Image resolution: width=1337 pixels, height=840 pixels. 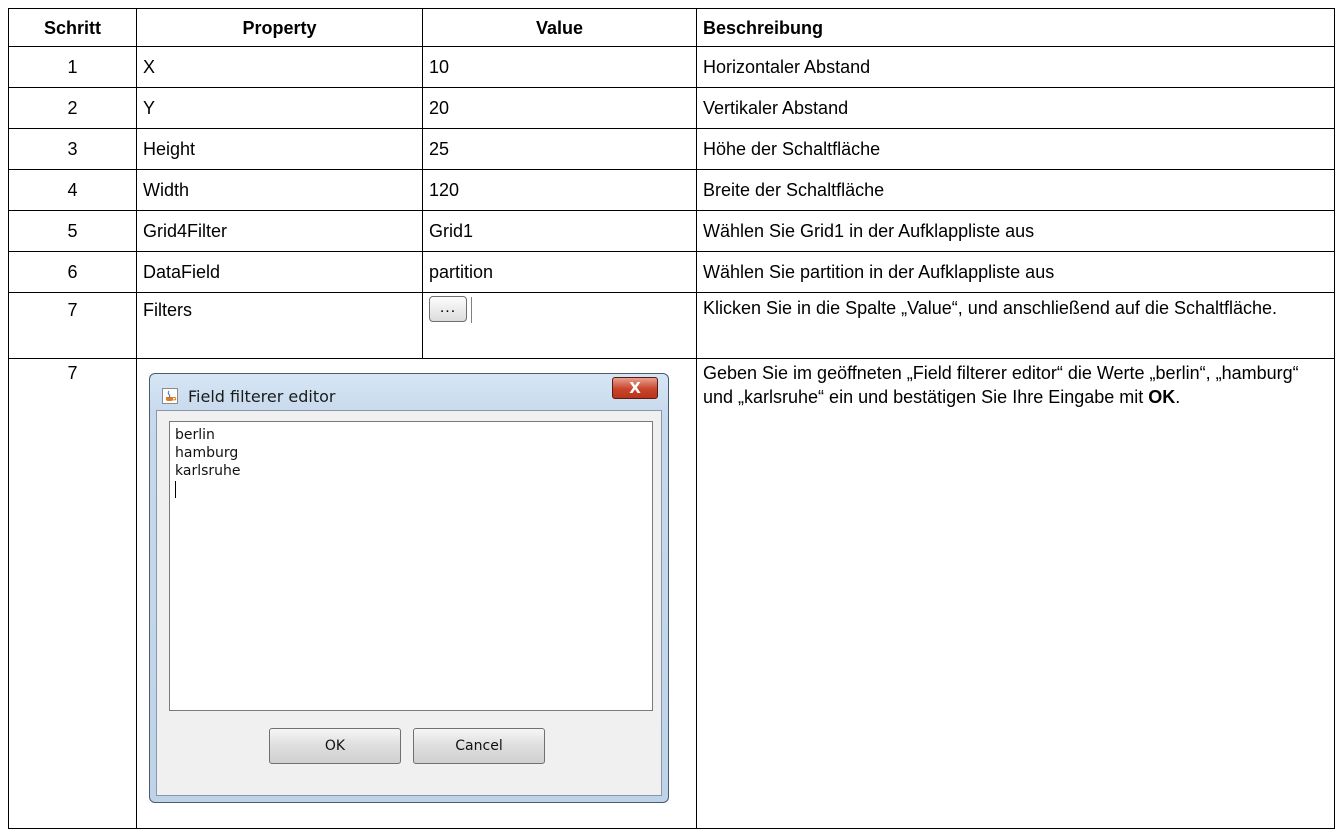 What do you see at coordinates (559, 67) in the screenshot?
I see `value-cell: 10` at bounding box center [559, 67].